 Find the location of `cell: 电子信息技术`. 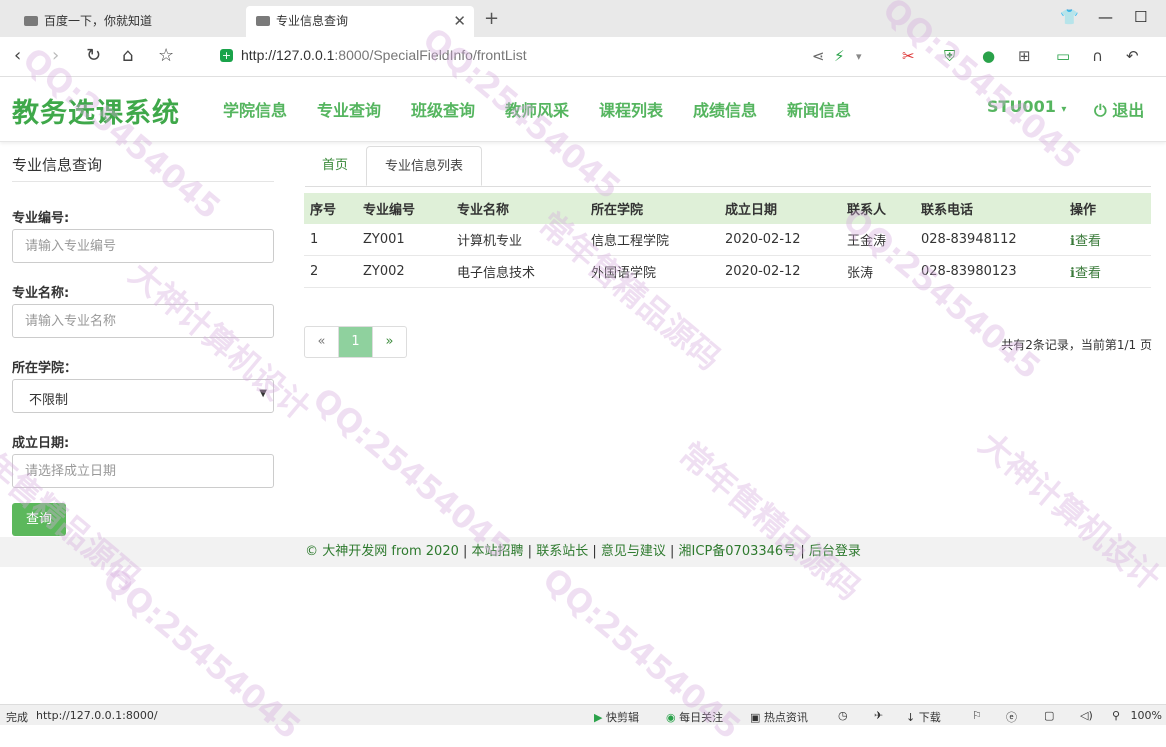

cell: 电子信息技术 is located at coordinates (518, 271).